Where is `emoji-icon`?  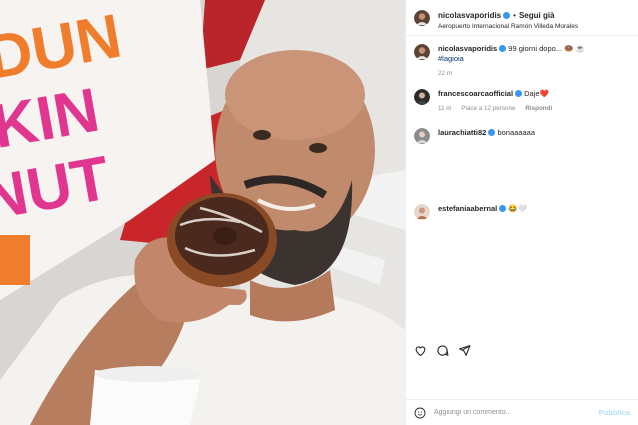
emoji-icon is located at coordinates (420, 413).